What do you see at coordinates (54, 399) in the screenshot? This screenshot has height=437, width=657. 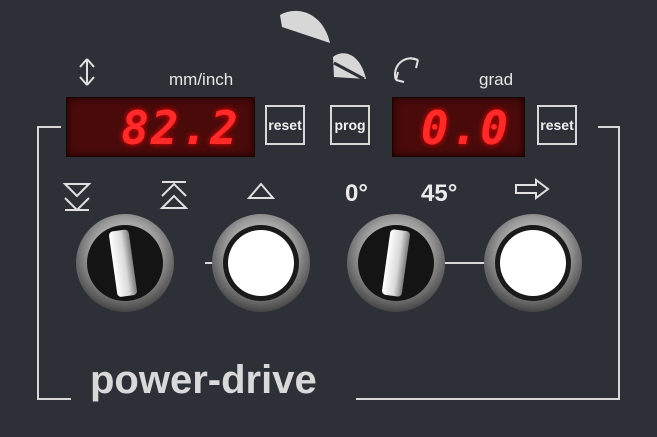 I see `frame-left-bottom` at bounding box center [54, 399].